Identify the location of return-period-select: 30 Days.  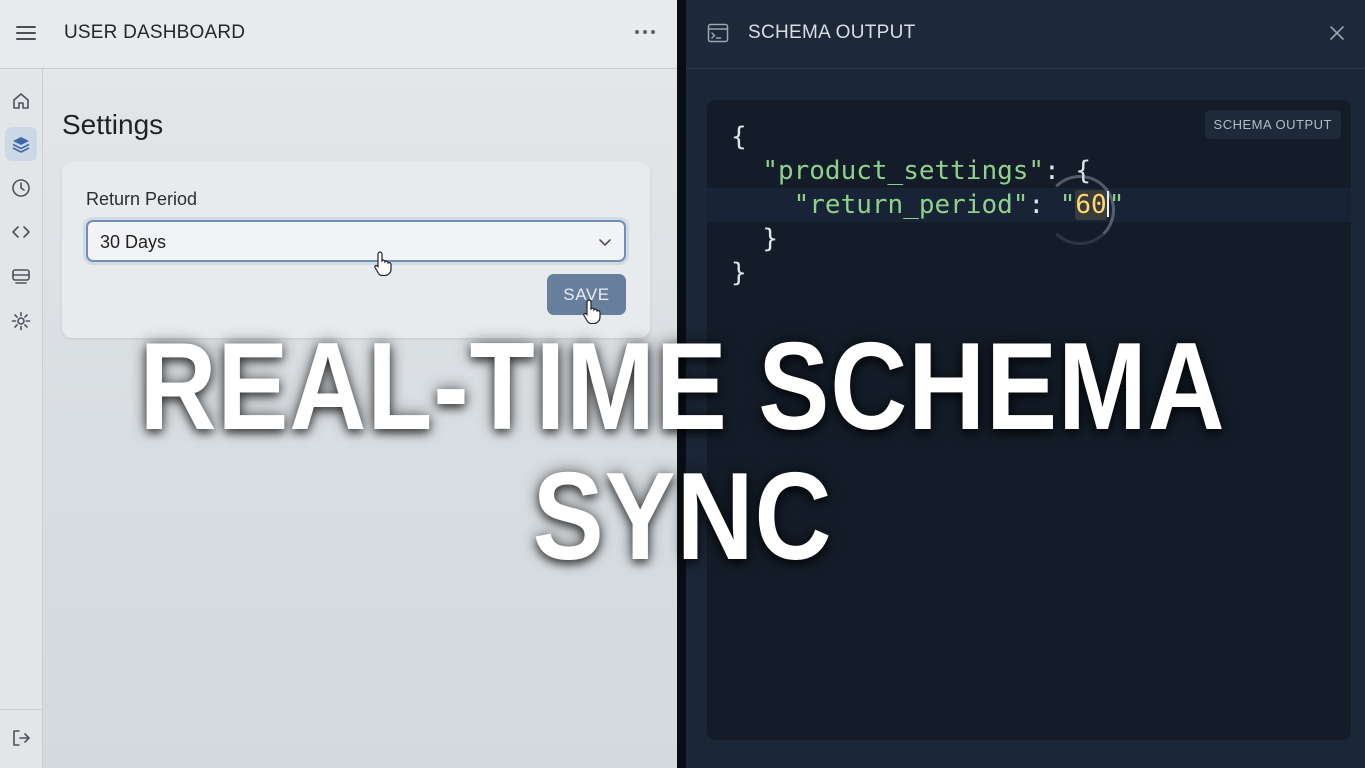
(356, 241).